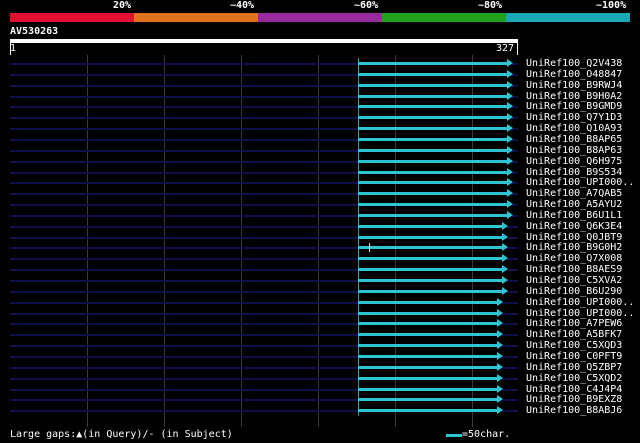 The image size is (640, 443). Describe the element at coordinates (320, 280) in the screenshot. I see `hit-row: UniRef100_C5XVA2` at that location.